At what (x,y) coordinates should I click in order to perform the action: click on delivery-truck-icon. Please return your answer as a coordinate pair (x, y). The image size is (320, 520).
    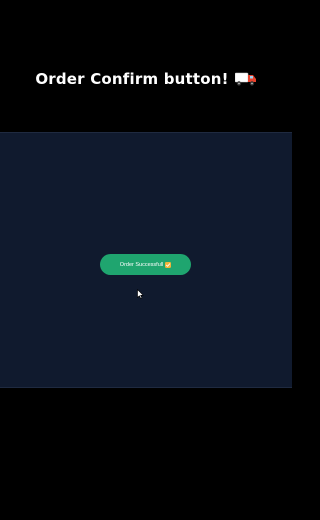
    Looking at the image, I should click on (245, 79).